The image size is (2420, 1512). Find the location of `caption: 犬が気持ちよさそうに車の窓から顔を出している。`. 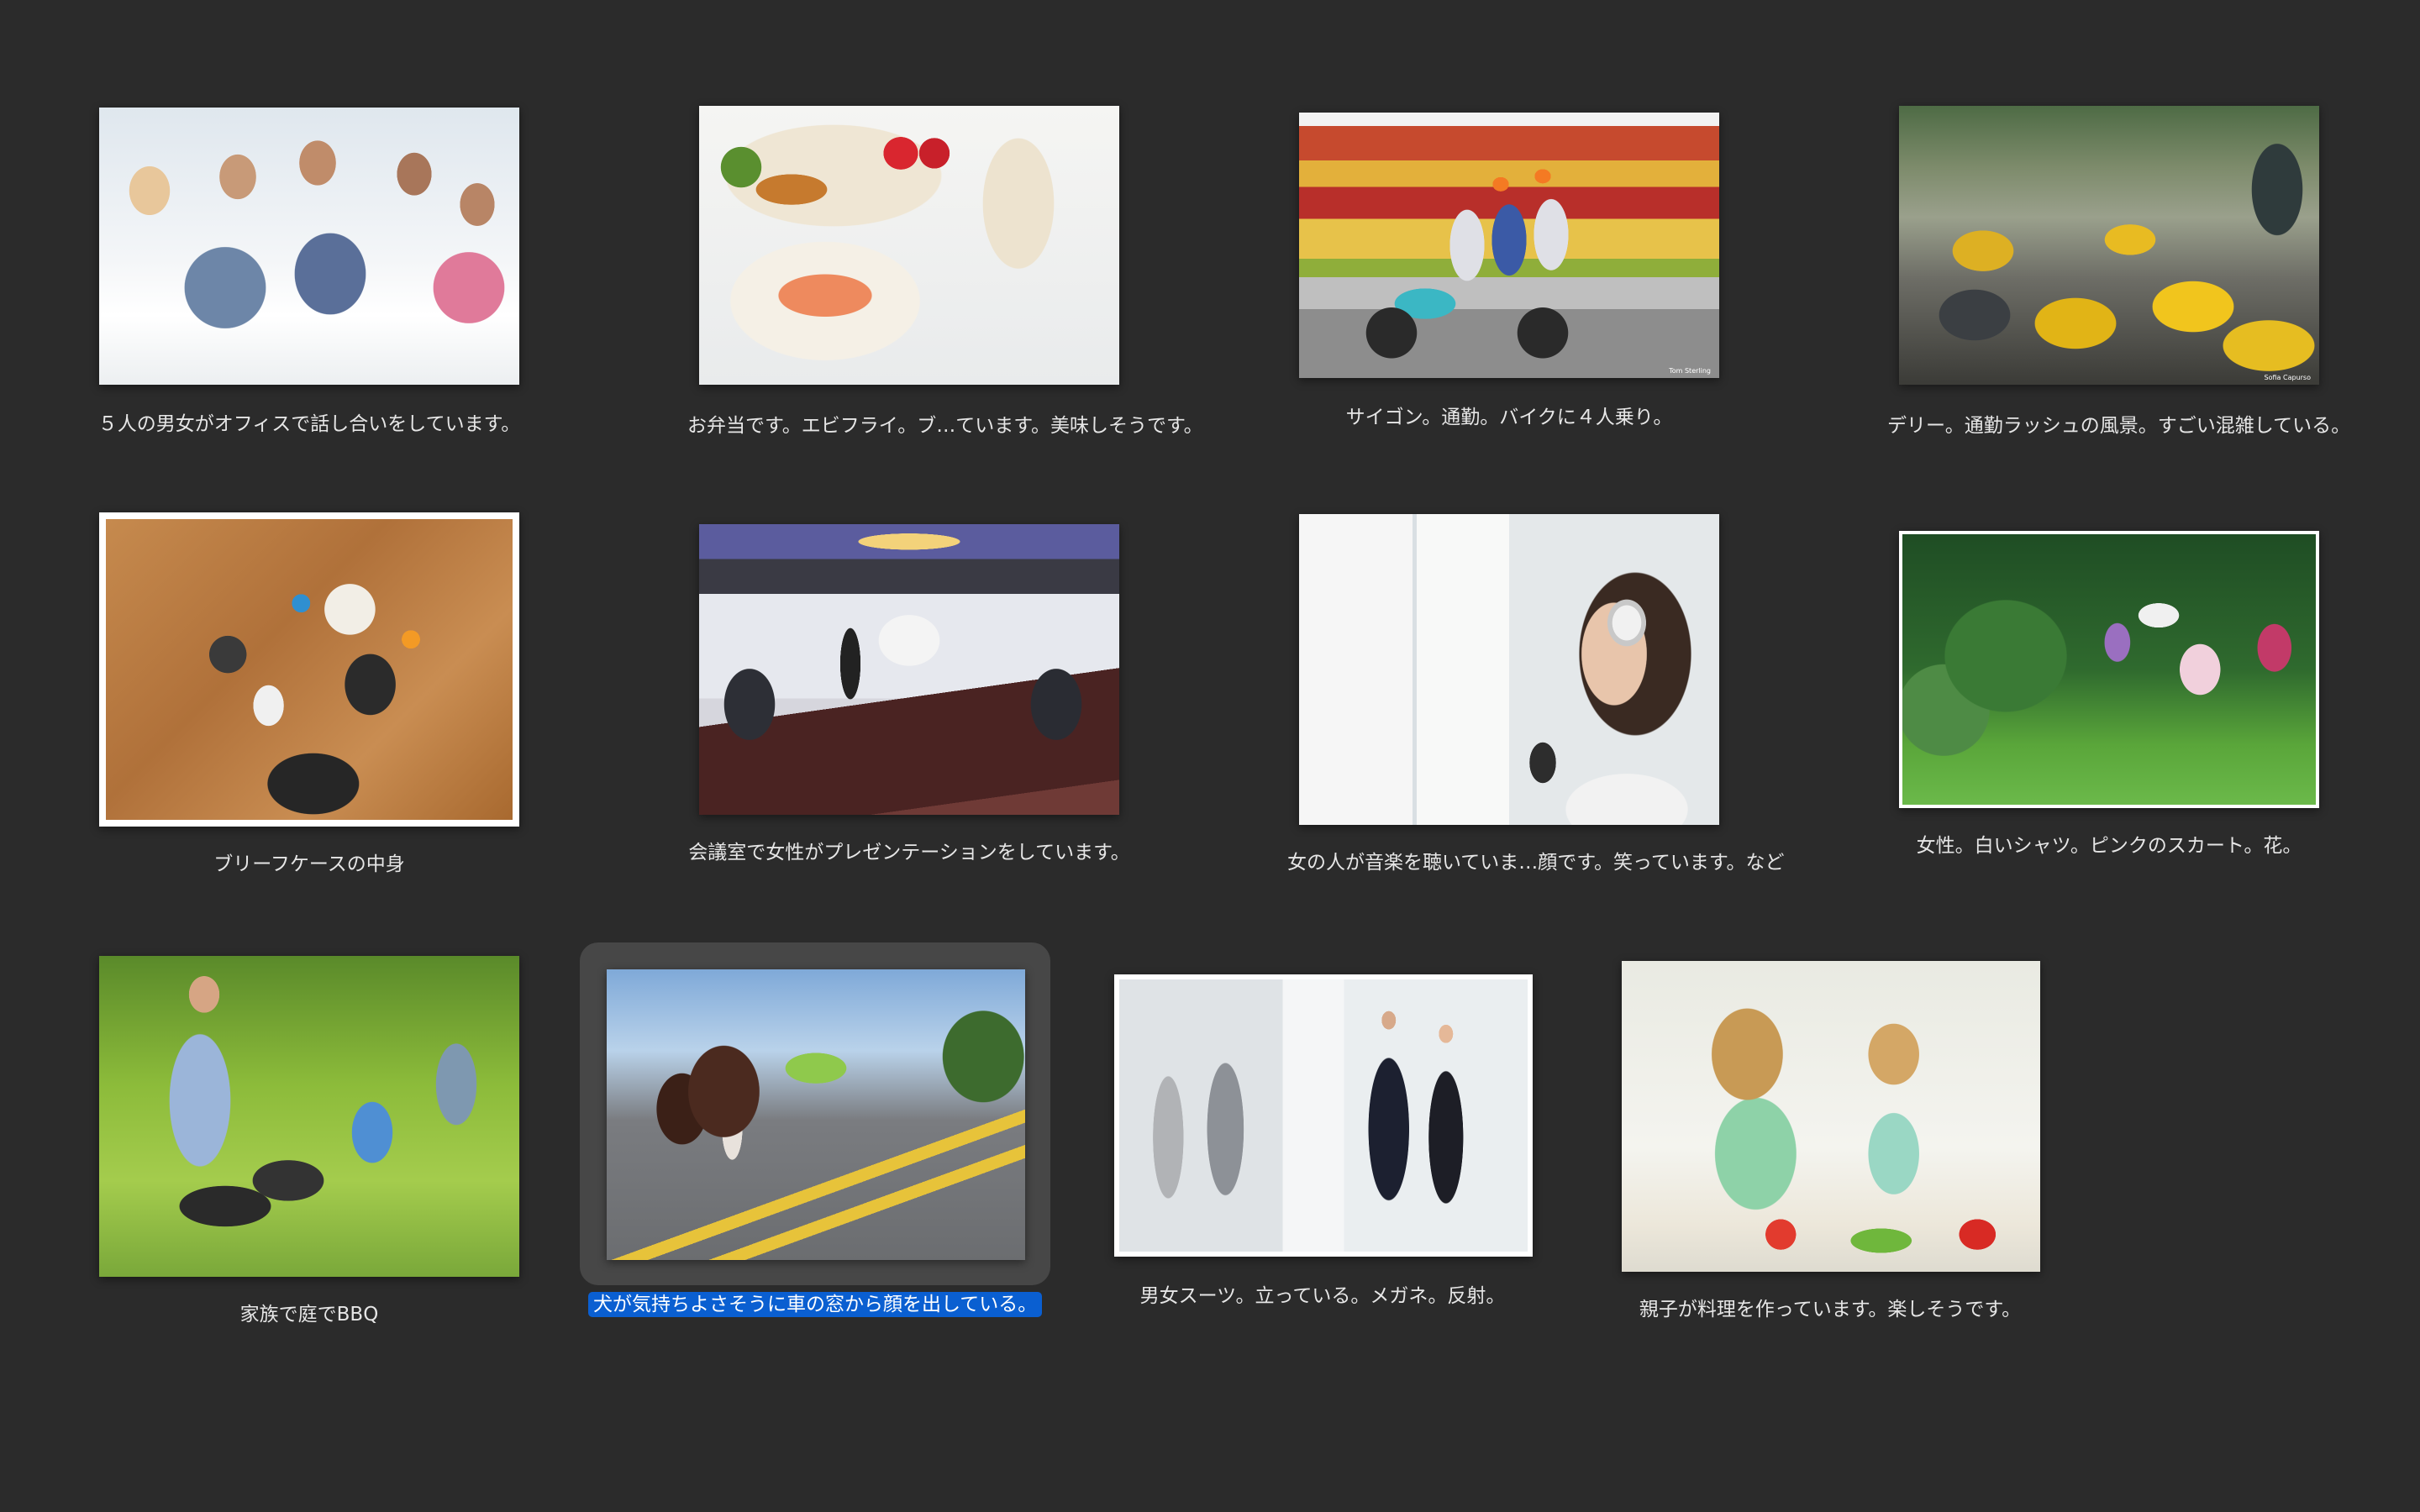

caption: 犬が気持ちよさそうに車の窓から顔を出している。 is located at coordinates (815, 1304).